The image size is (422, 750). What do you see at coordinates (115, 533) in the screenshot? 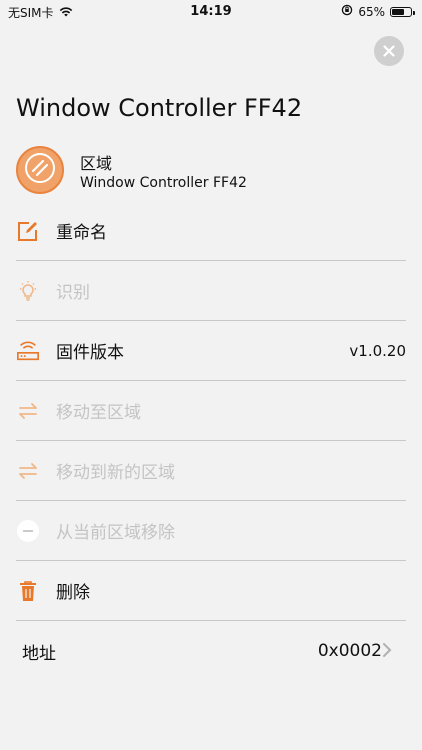
I see `remove-from-zone-label: 从当前区域移除` at bounding box center [115, 533].